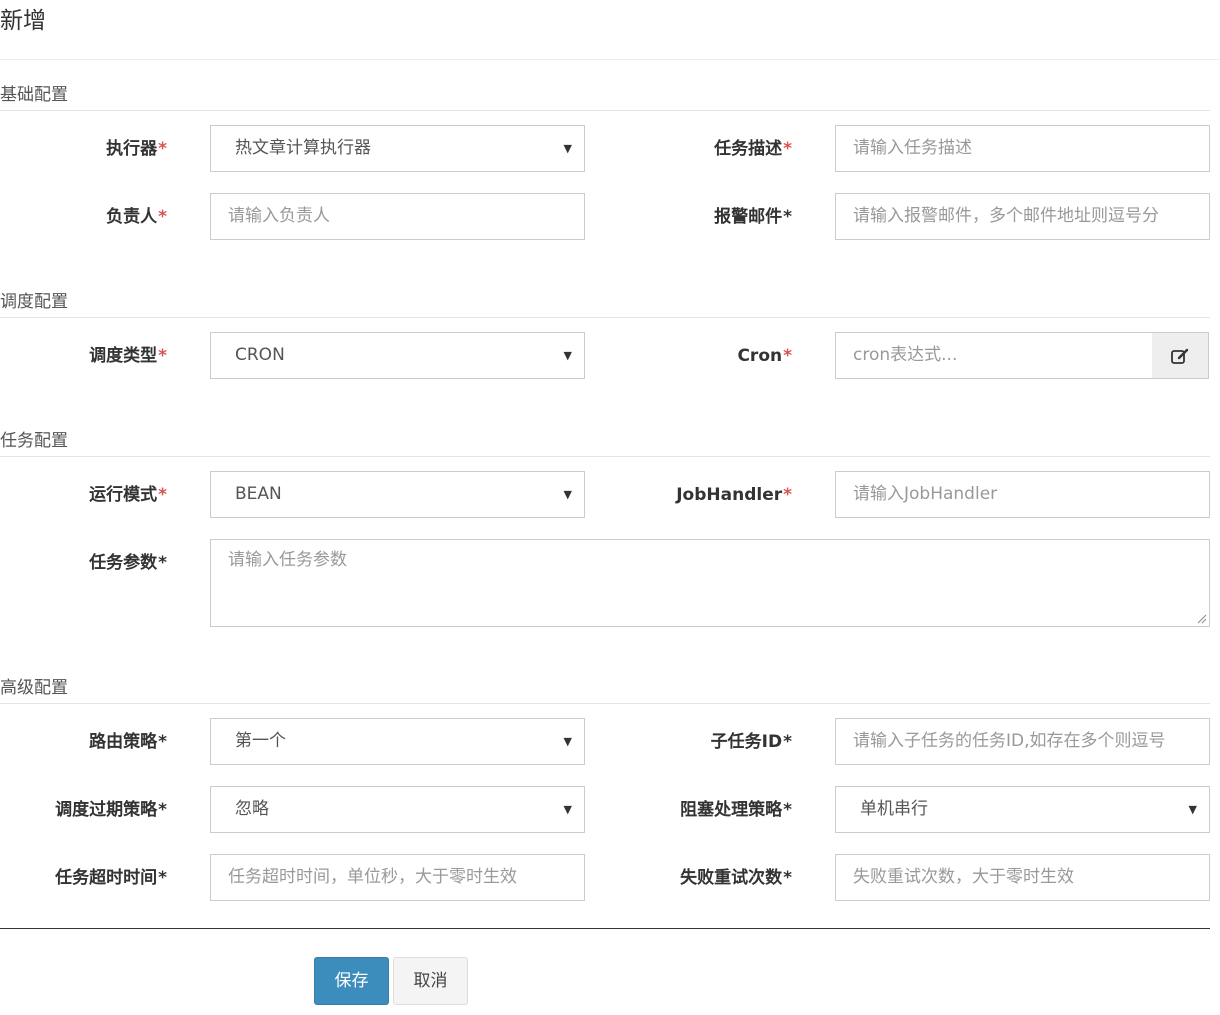  I want to click on edit-icon, so click(1180, 356).